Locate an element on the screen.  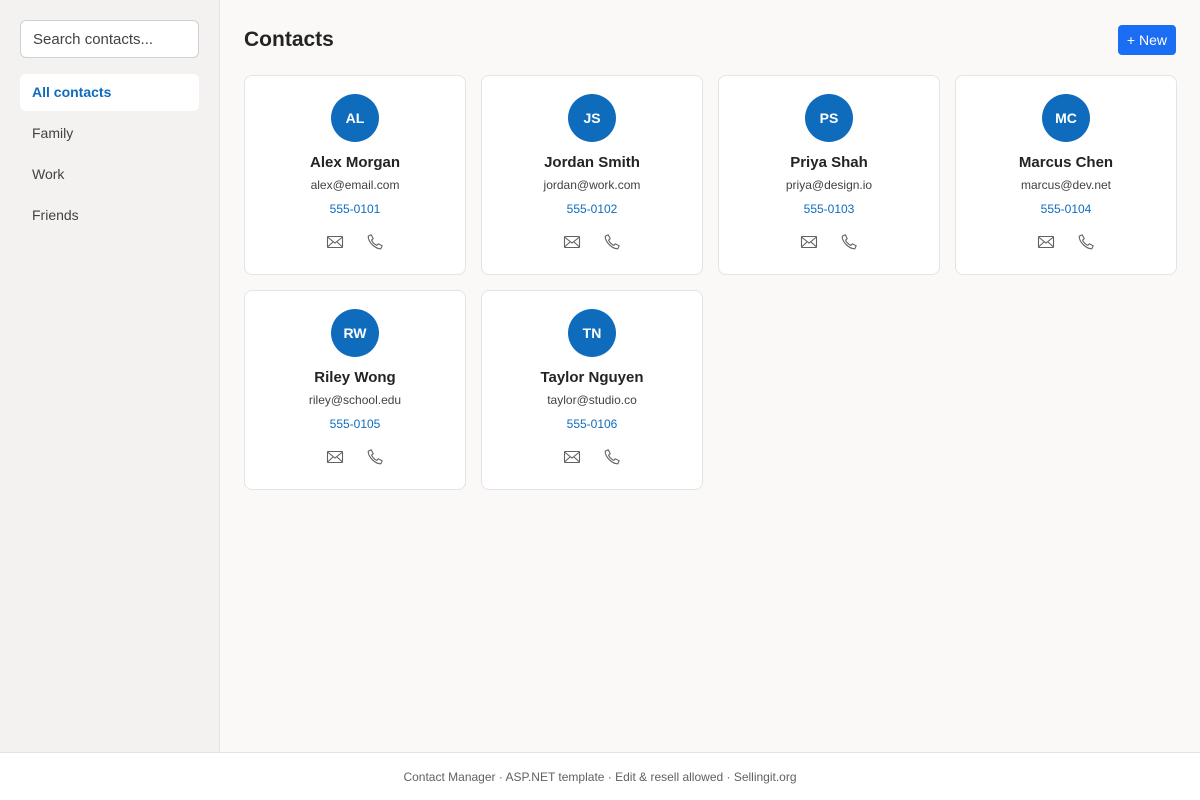
contact-name: Priya Shah is located at coordinates (829, 162).